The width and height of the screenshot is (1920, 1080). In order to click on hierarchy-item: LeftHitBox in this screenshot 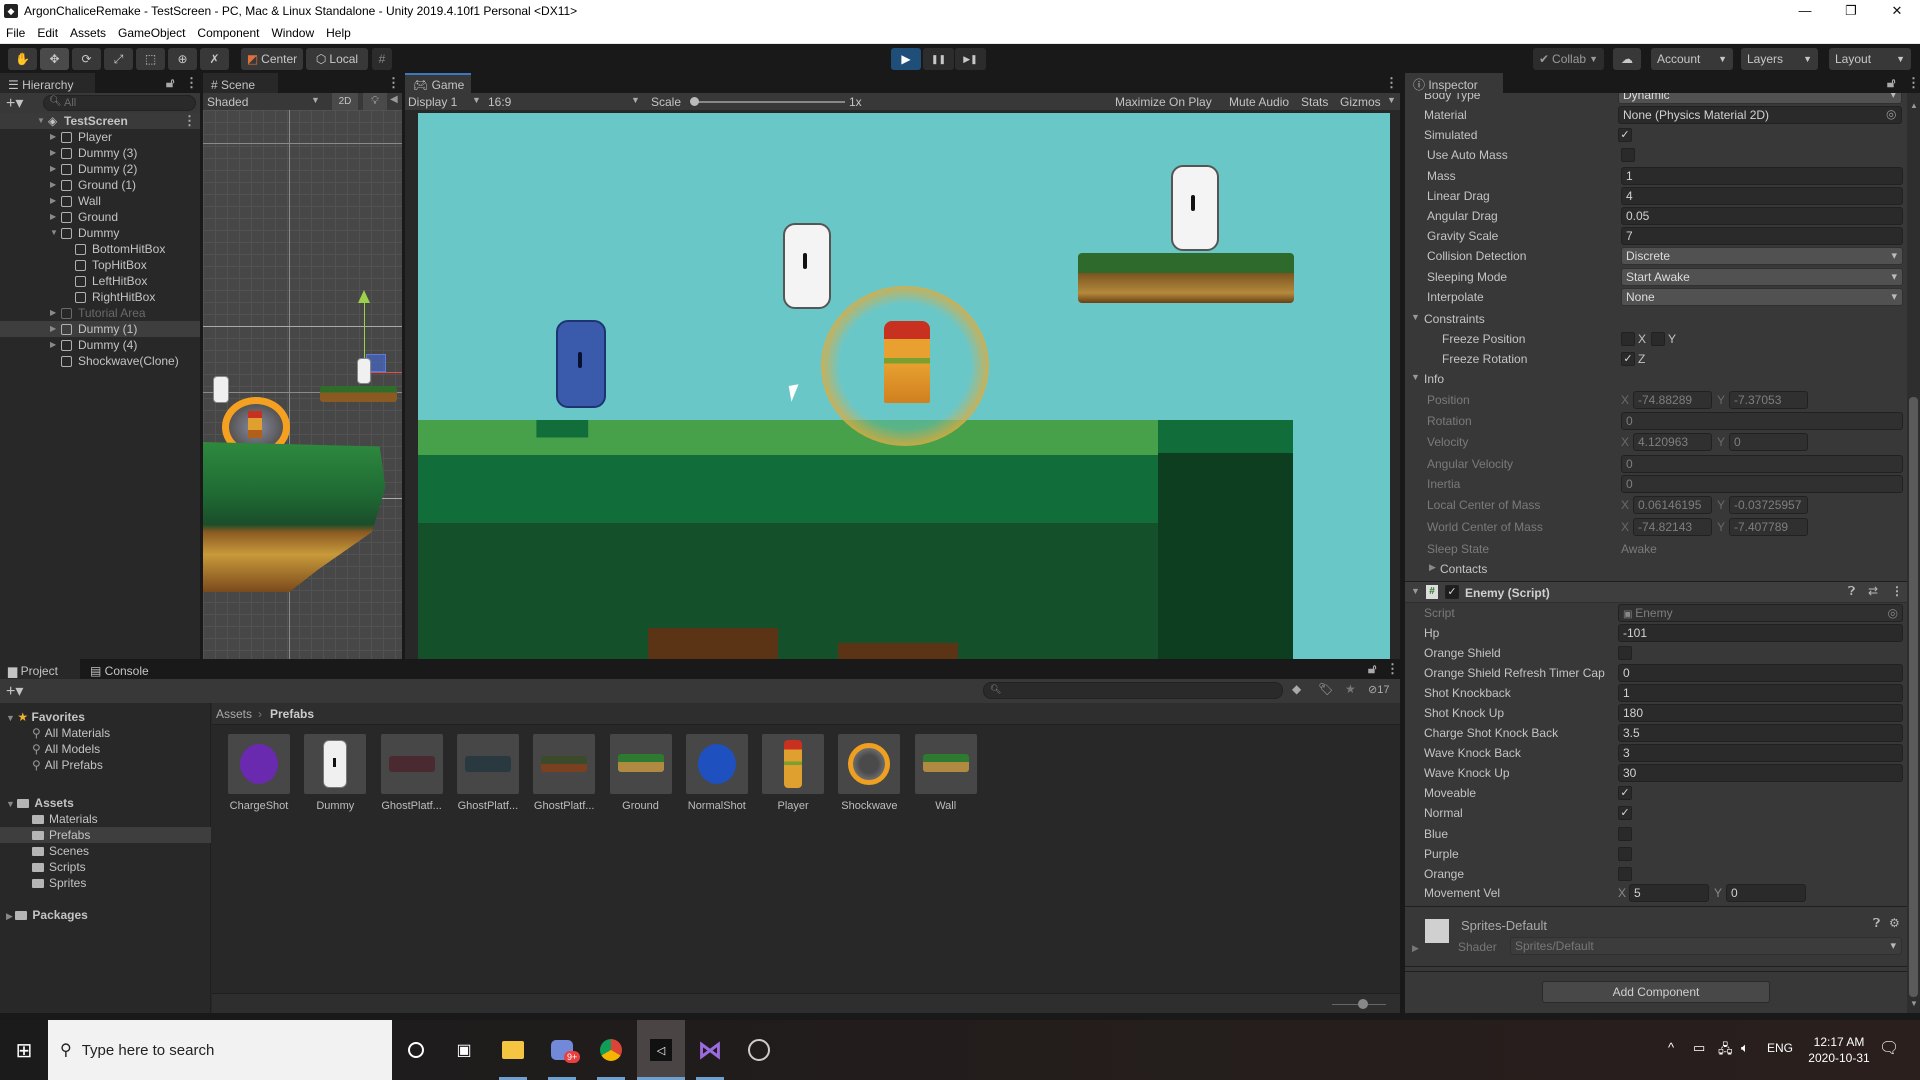, I will do `click(100, 281)`.